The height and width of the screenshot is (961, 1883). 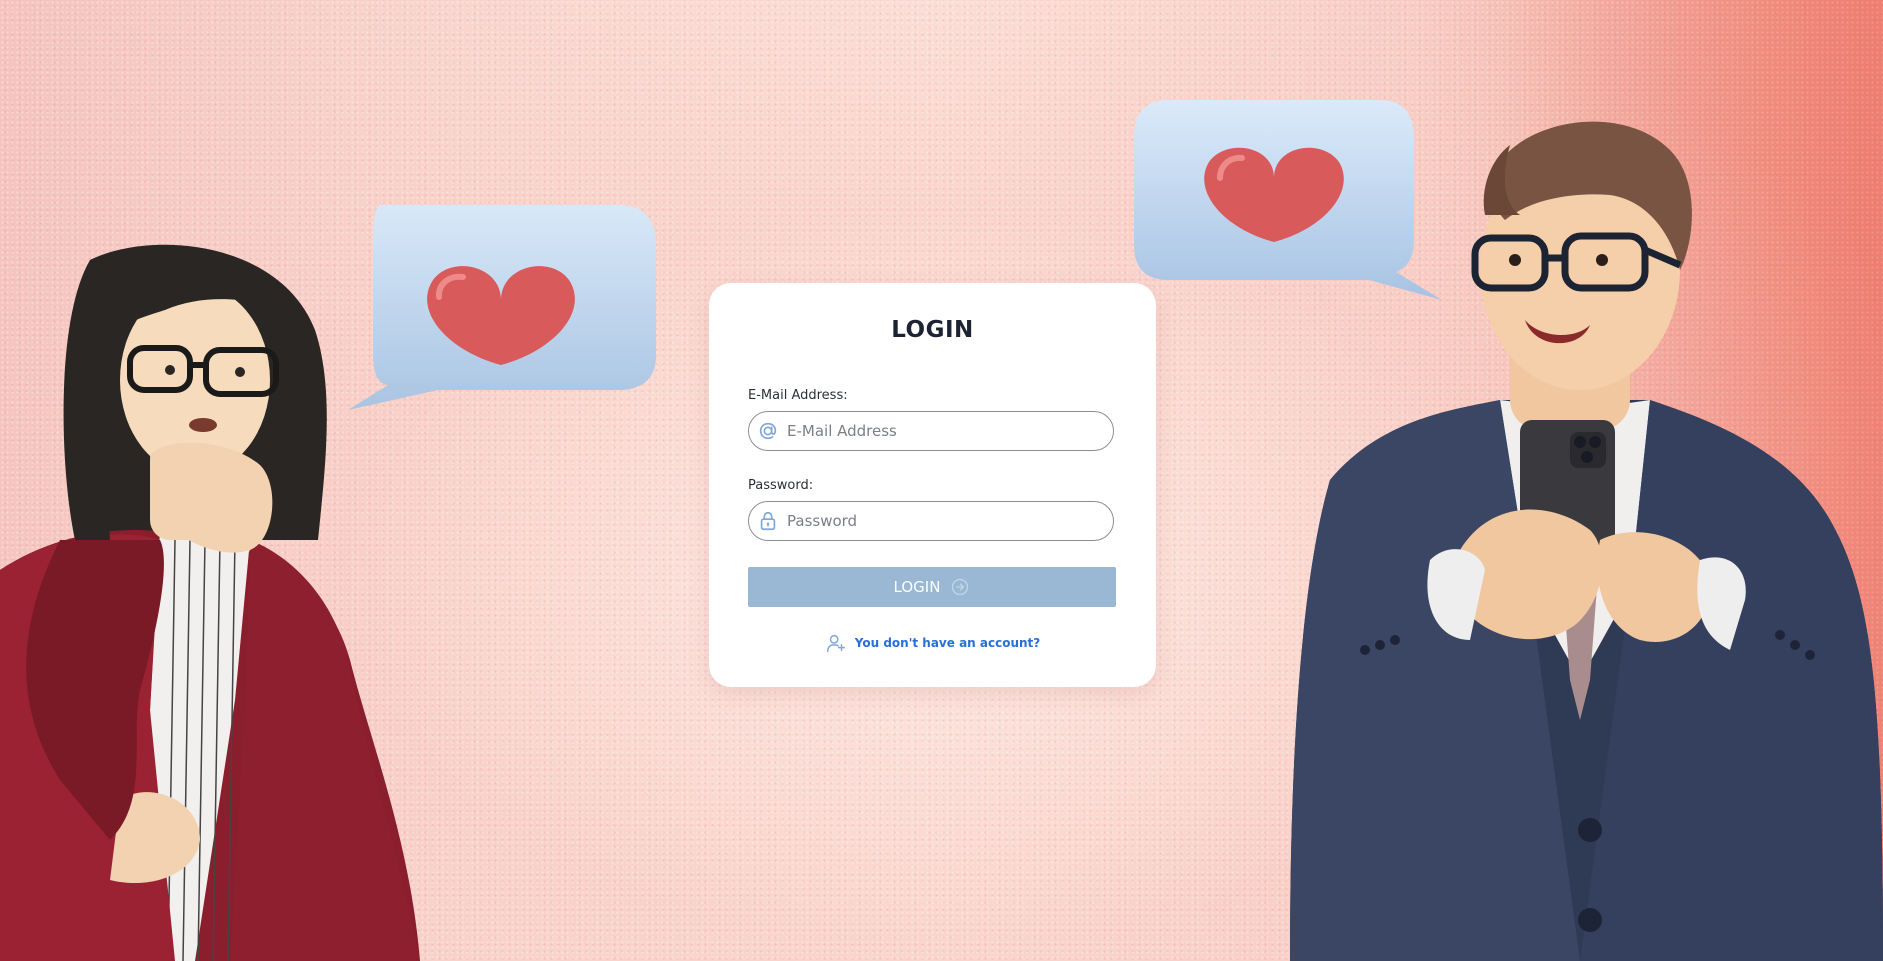 What do you see at coordinates (768, 521) in the screenshot?
I see `lock-icon` at bounding box center [768, 521].